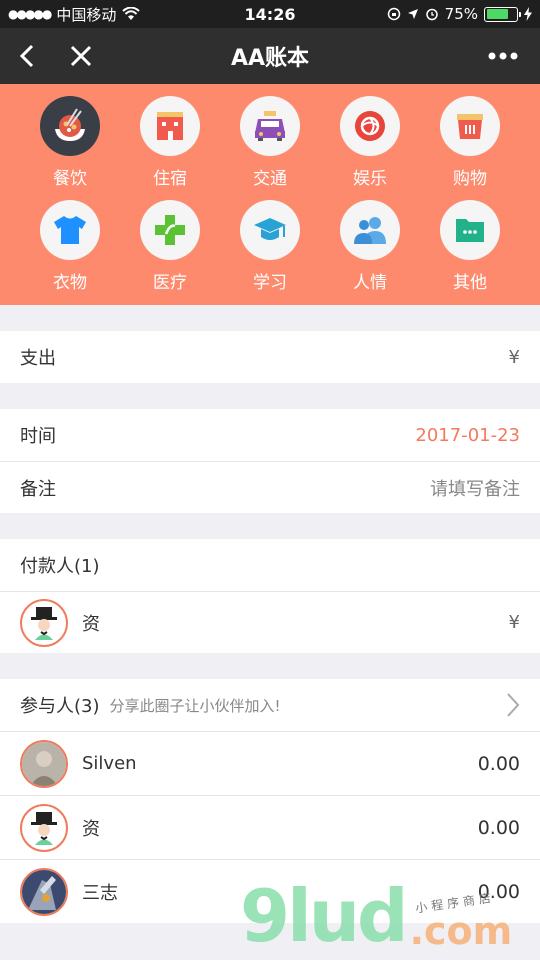 The width and height of the screenshot is (540, 960). What do you see at coordinates (38, 436) in the screenshot?
I see `time-label: 时间` at bounding box center [38, 436].